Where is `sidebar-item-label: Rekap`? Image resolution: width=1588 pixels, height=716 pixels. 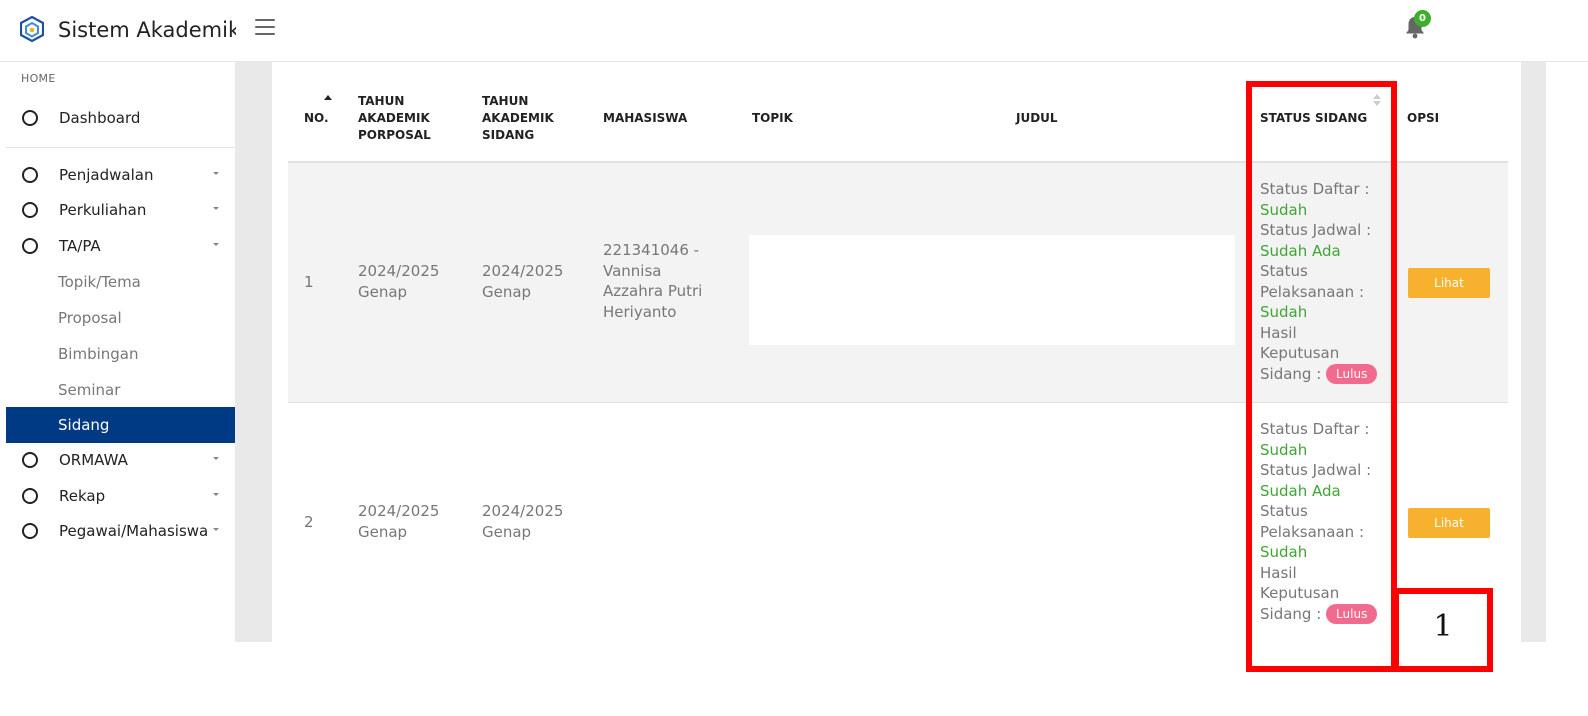 sidebar-item-label: Rekap is located at coordinates (82, 496).